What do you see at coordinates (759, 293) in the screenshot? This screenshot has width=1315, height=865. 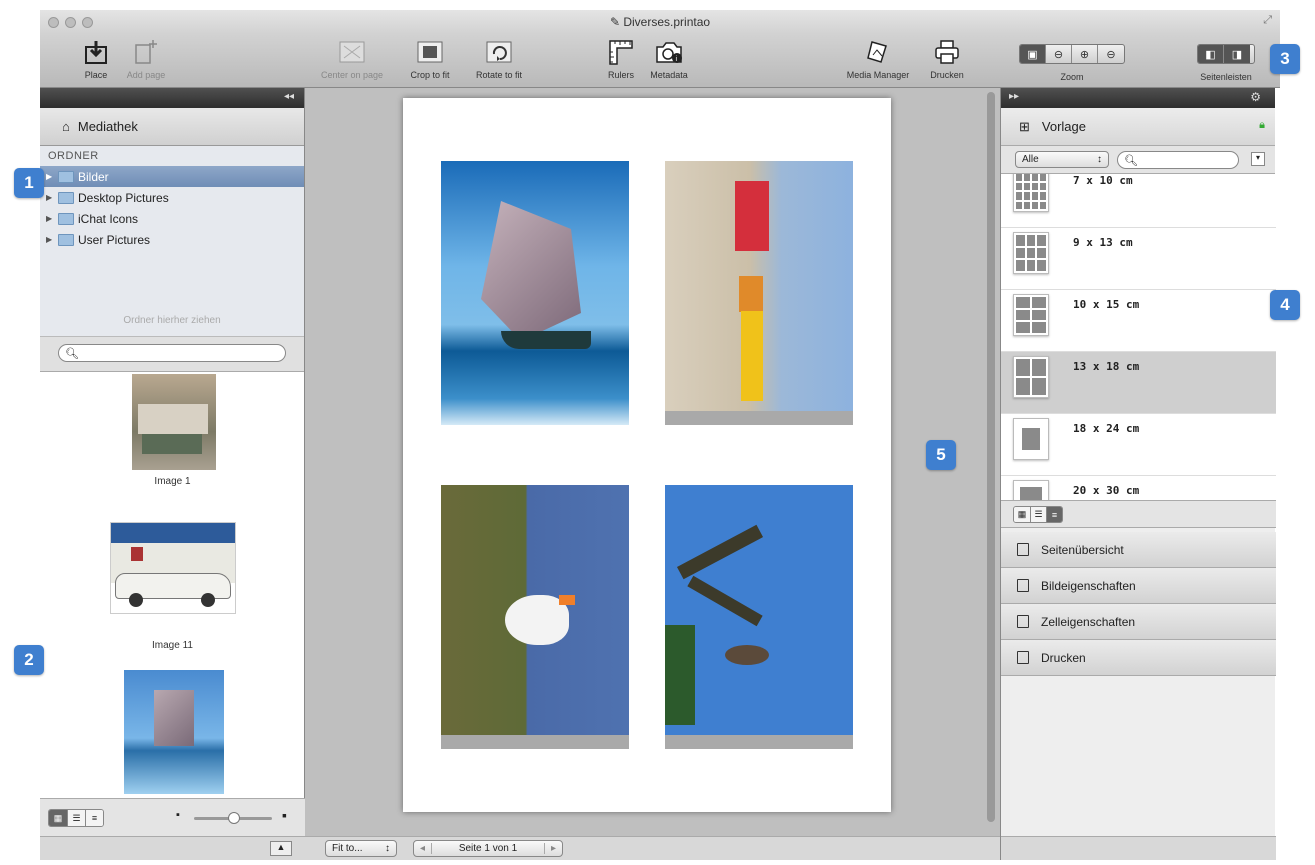 I see `photo-cell-beach-huts` at bounding box center [759, 293].